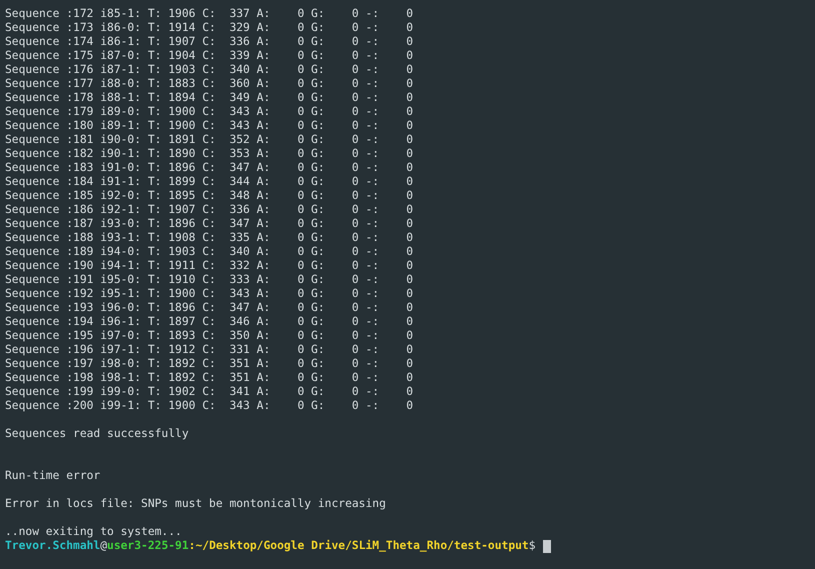 The width and height of the screenshot is (815, 569). Describe the element at coordinates (209, 336) in the screenshot. I see `sequence-line: Sequence :195 i97-0: T: 1893 C: 350 A: 0 G: 0 -: 0` at that location.